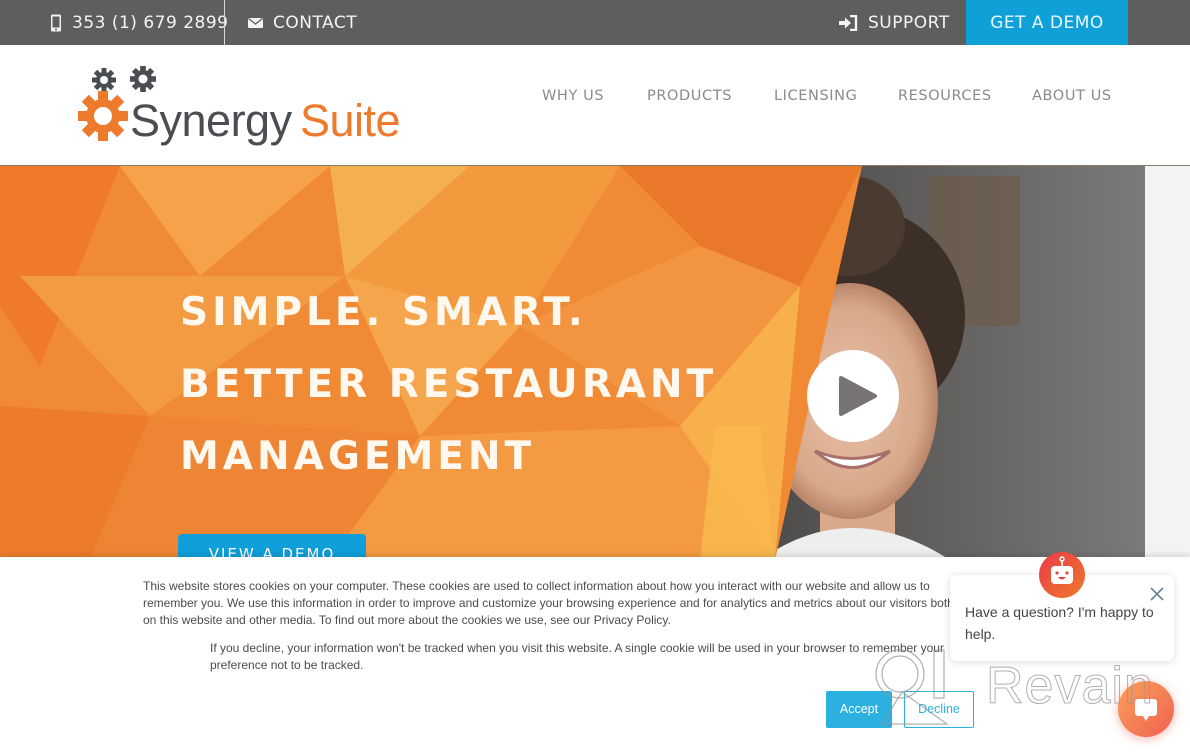 This screenshot has width=1190, height=753. What do you see at coordinates (909, 22) in the screenshot?
I see `support-label: SUPPORT` at bounding box center [909, 22].